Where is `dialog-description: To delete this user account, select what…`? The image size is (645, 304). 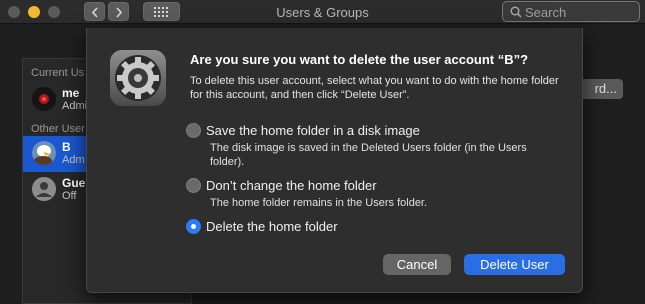
dialog-description: To delete this user account, select what… is located at coordinates (374, 88).